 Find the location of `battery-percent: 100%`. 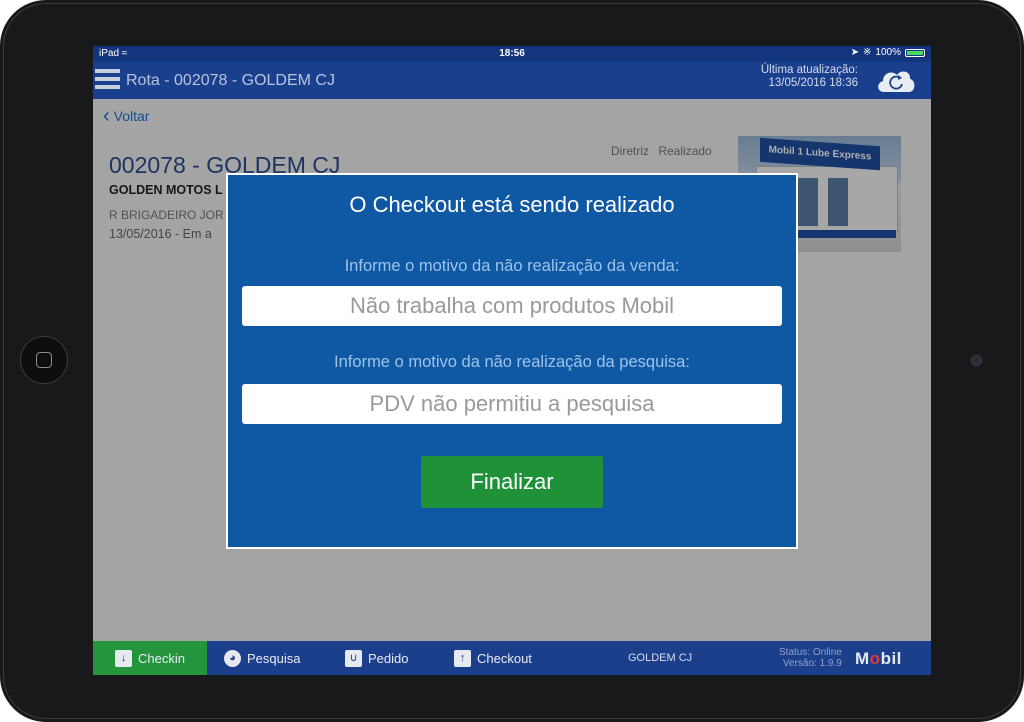

battery-percent: 100% is located at coordinates (888, 52).